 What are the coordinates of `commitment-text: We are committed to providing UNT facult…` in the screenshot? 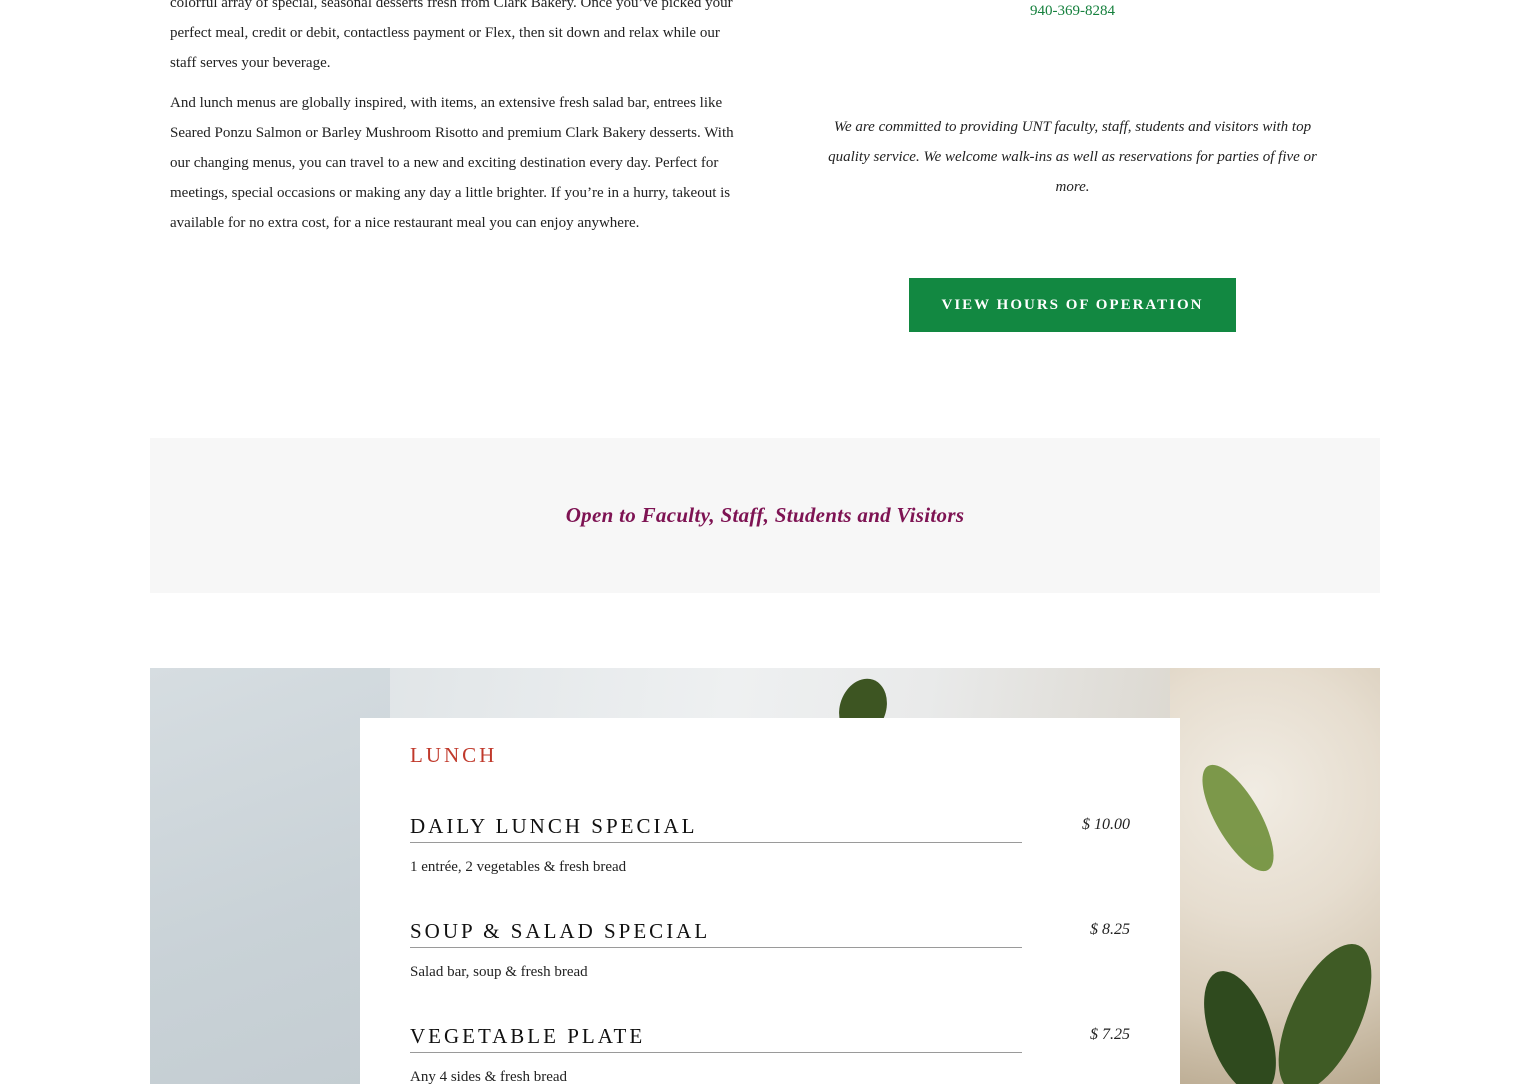 It's located at (1072, 157).